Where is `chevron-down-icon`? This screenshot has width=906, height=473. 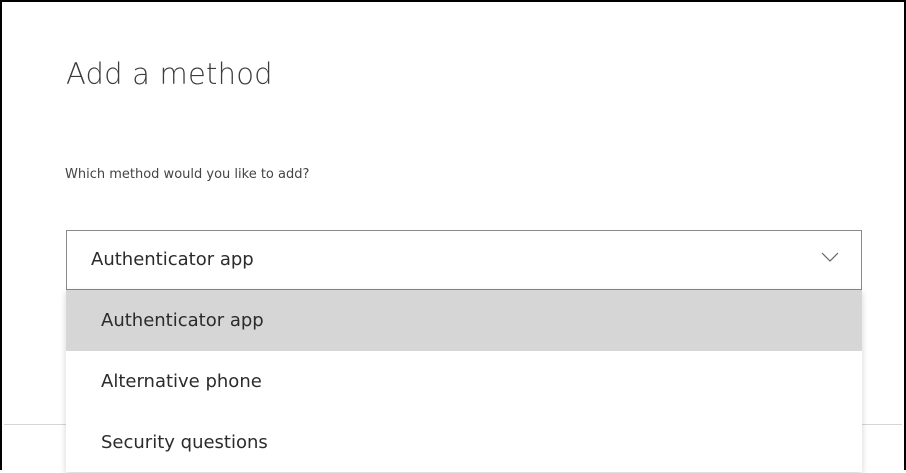
chevron-down-icon is located at coordinates (830, 257).